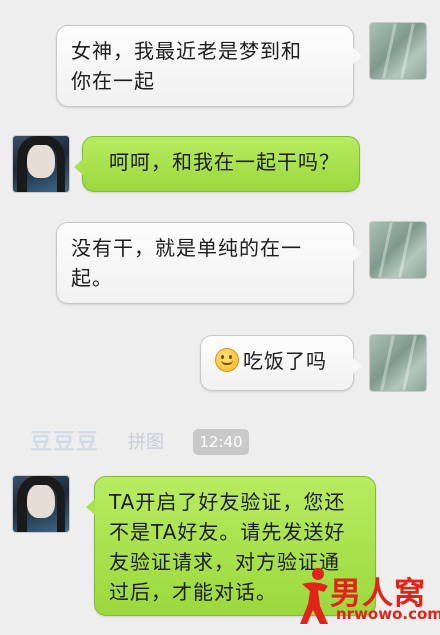 The image size is (440, 635). What do you see at coordinates (221, 442) in the screenshot?
I see `message-timestamp: 12:40` at bounding box center [221, 442].